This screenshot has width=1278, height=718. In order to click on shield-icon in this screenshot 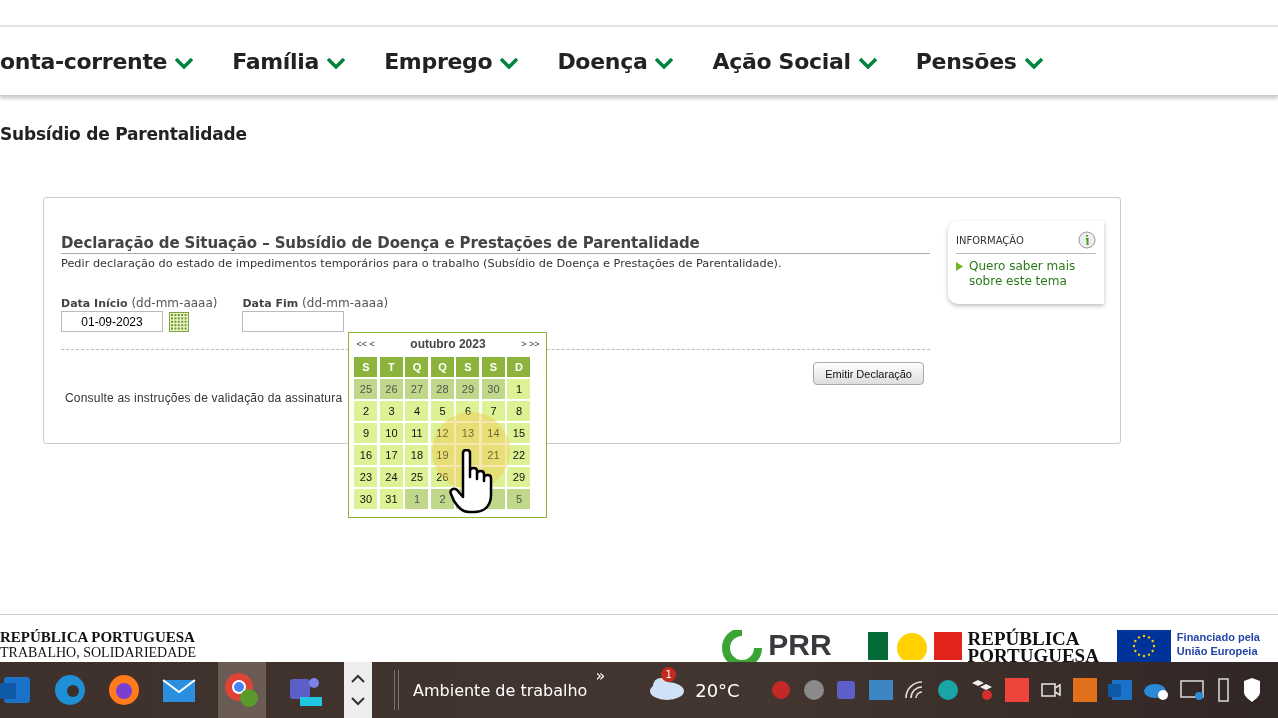, I will do `click(1251, 690)`.